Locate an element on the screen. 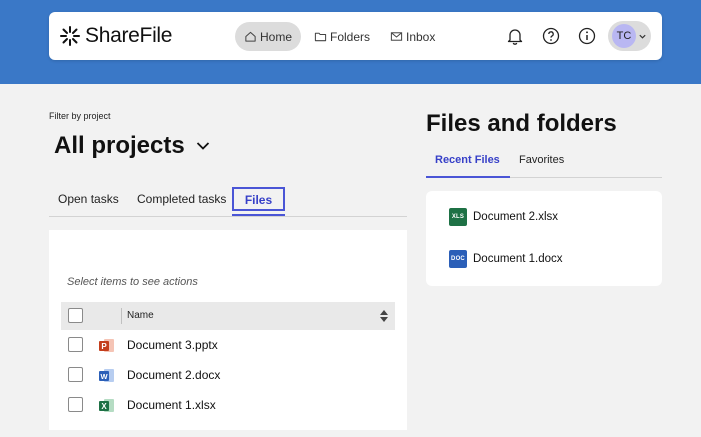 This screenshot has width=701, height=437. column-header-name: Name is located at coordinates (140, 315).